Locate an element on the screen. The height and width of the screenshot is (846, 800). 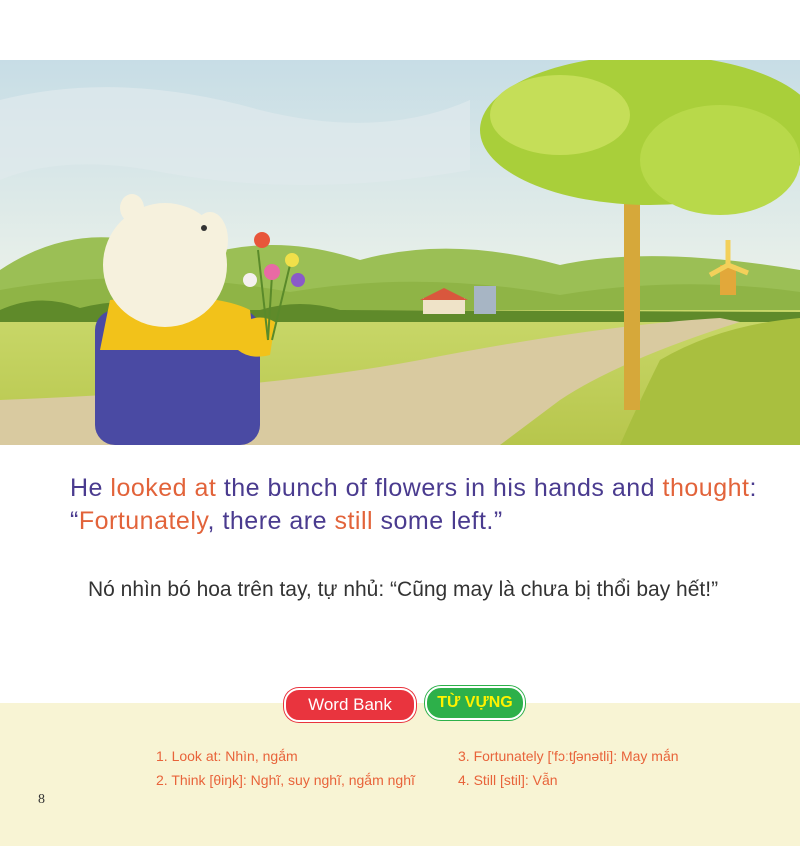
vocab-item: 4. Still [stil]: Vẫn is located at coordinates (508, 780).